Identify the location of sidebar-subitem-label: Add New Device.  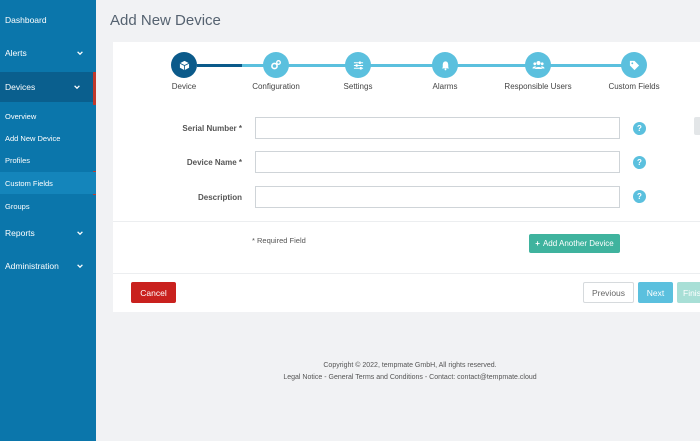
(33, 138).